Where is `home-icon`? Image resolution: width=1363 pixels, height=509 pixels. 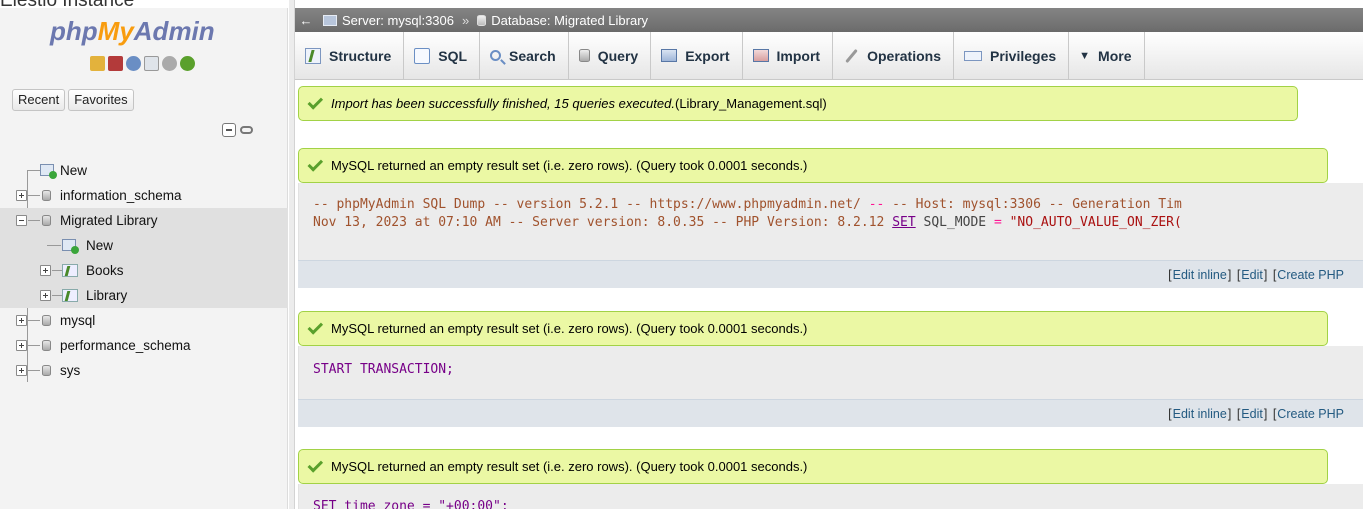 home-icon is located at coordinates (97, 63).